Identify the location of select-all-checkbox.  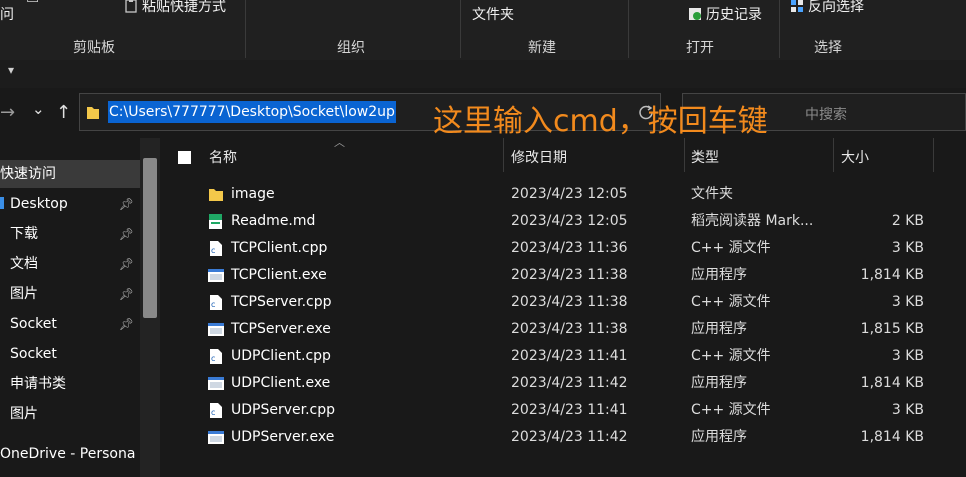
(184, 158).